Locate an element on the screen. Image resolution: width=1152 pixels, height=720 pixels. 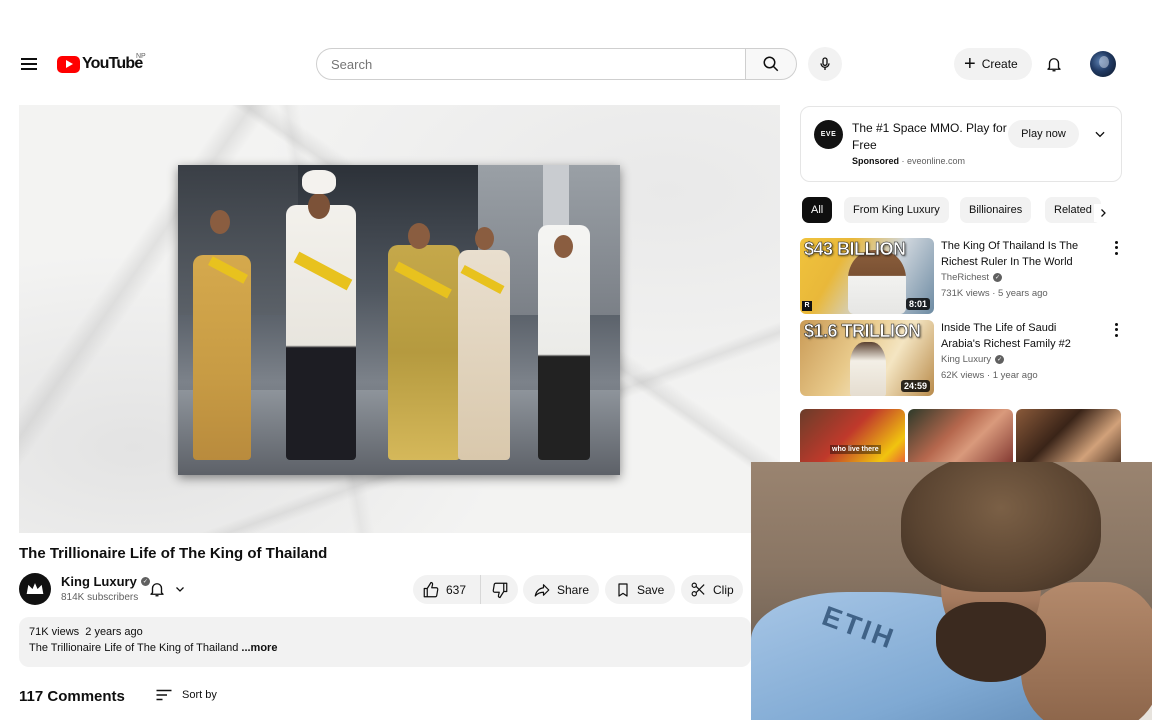
view-stats: 71K views 2 years ago is located at coordinates (385, 632).